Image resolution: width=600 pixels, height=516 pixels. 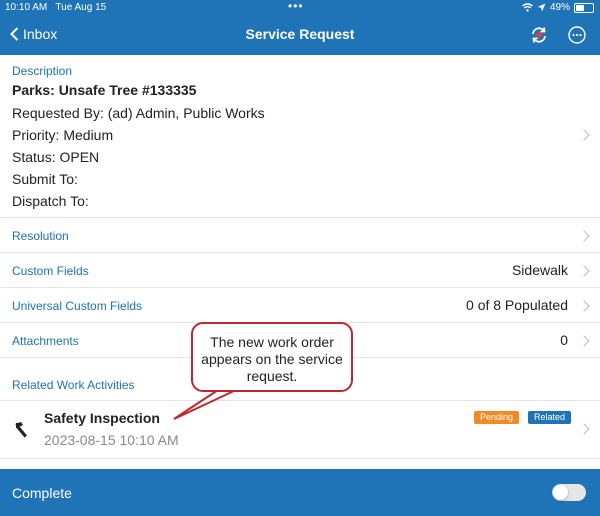 I want to click on more-options-icon, so click(x=577, y=35).